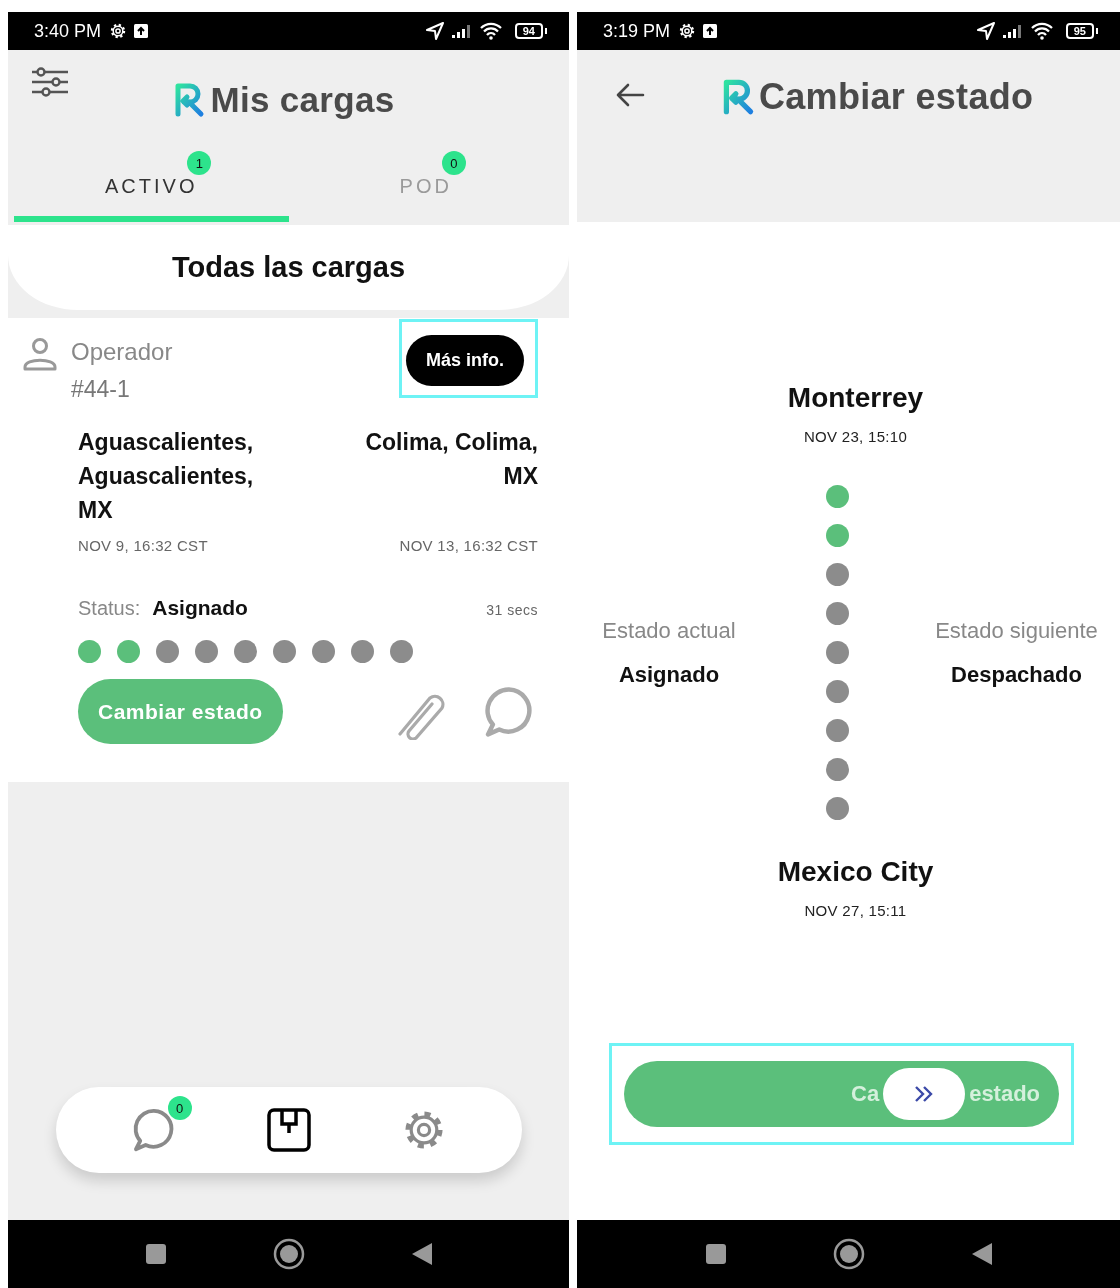 This screenshot has height=1288, width=1120. What do you see at coordinates (669, 674) in the screenshot?
I see `current-state-value: Asignado` at bounding box center [669, 674].